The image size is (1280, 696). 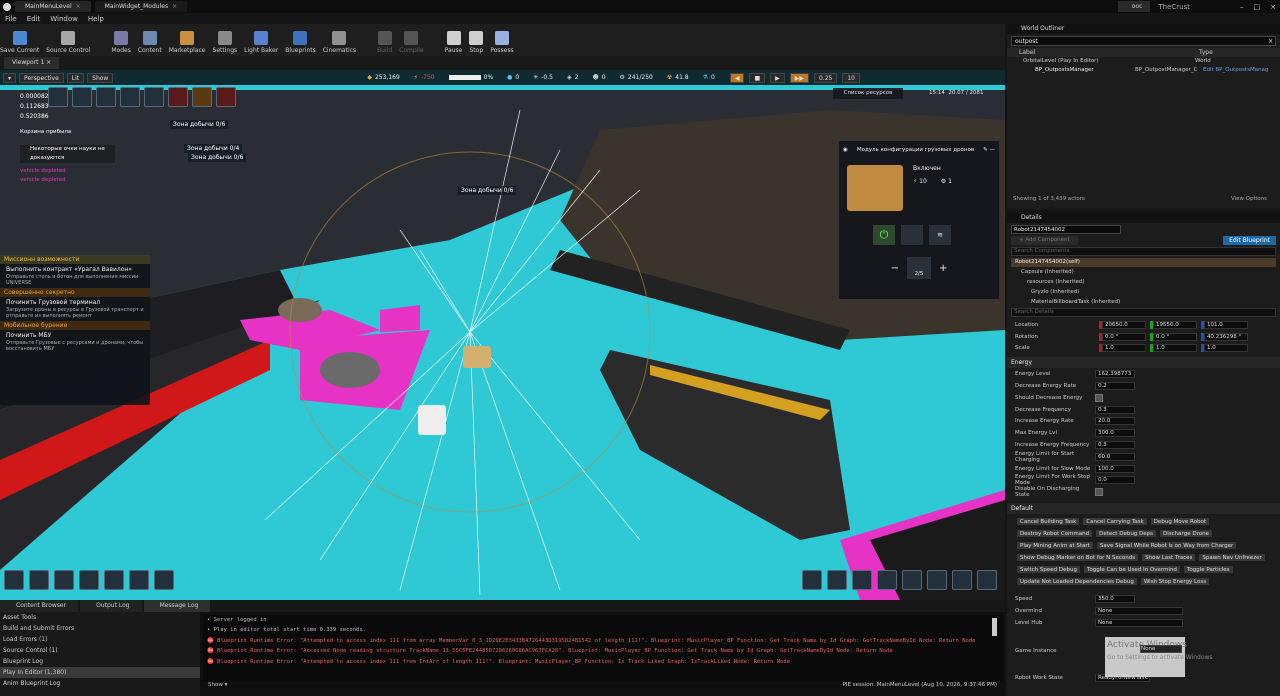 What do you see at coordinates (1132, 570) in the screenshot?
I see `debug-function-button: Toggle Can be Used In Overmind` at bounding box center [1132, 570].